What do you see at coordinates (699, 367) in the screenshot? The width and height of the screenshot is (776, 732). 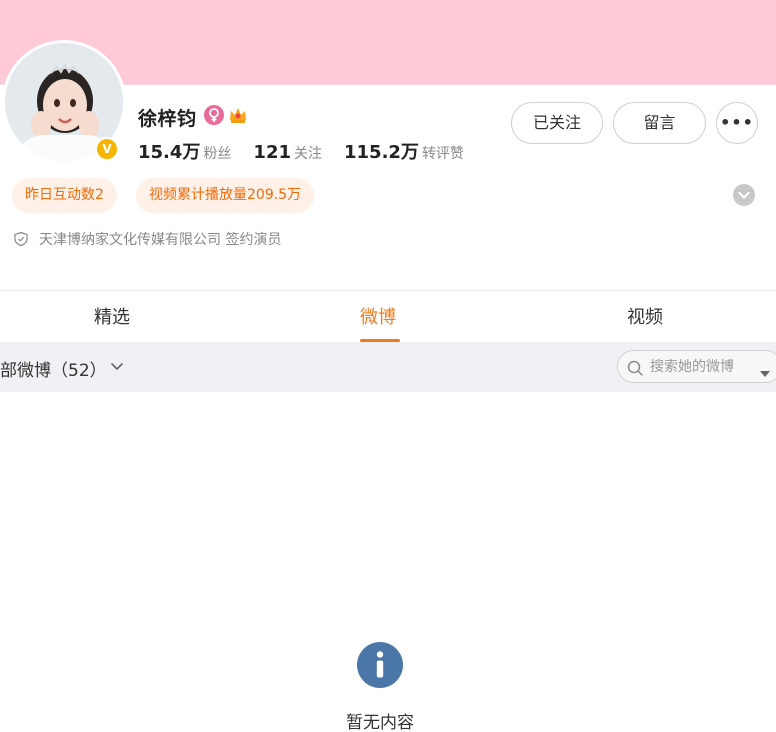 I see `search-input` at bounding box center [699, 367].